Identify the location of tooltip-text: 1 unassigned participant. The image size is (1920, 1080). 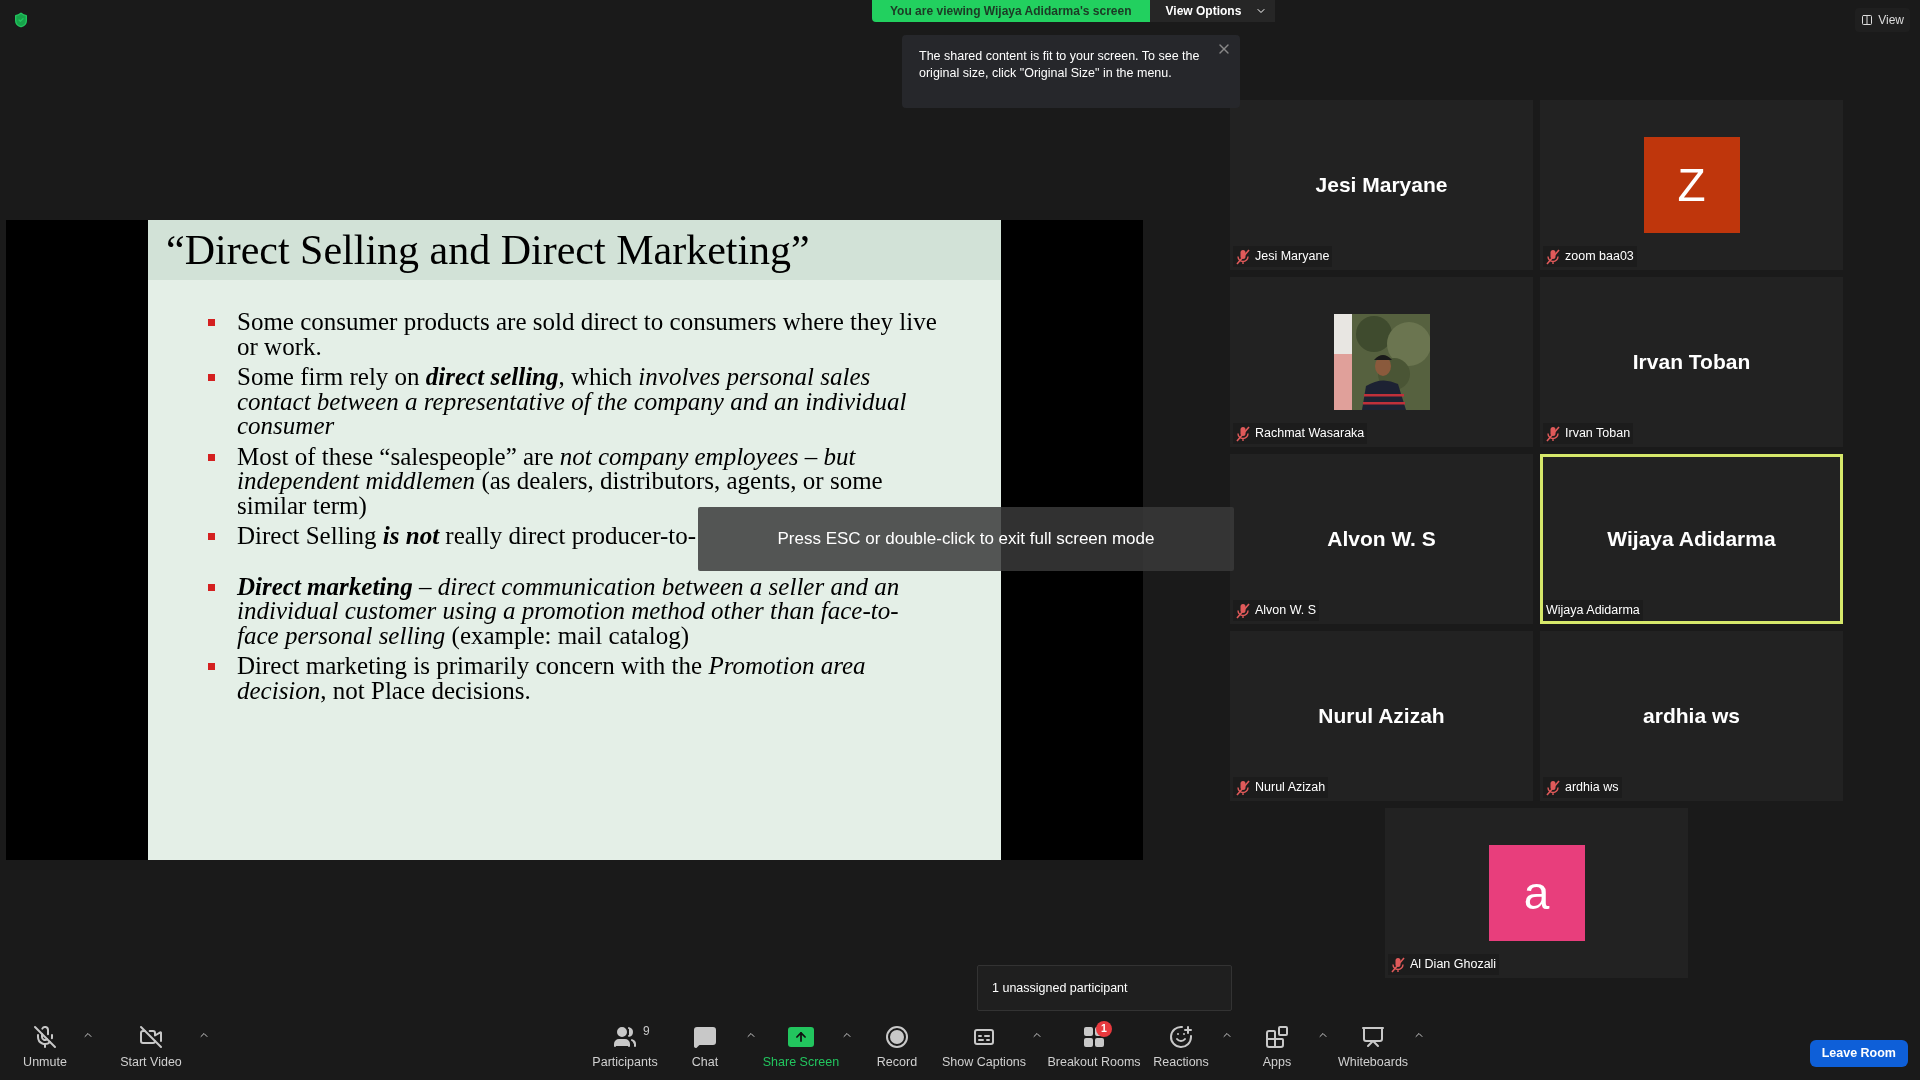
(1060, 988).